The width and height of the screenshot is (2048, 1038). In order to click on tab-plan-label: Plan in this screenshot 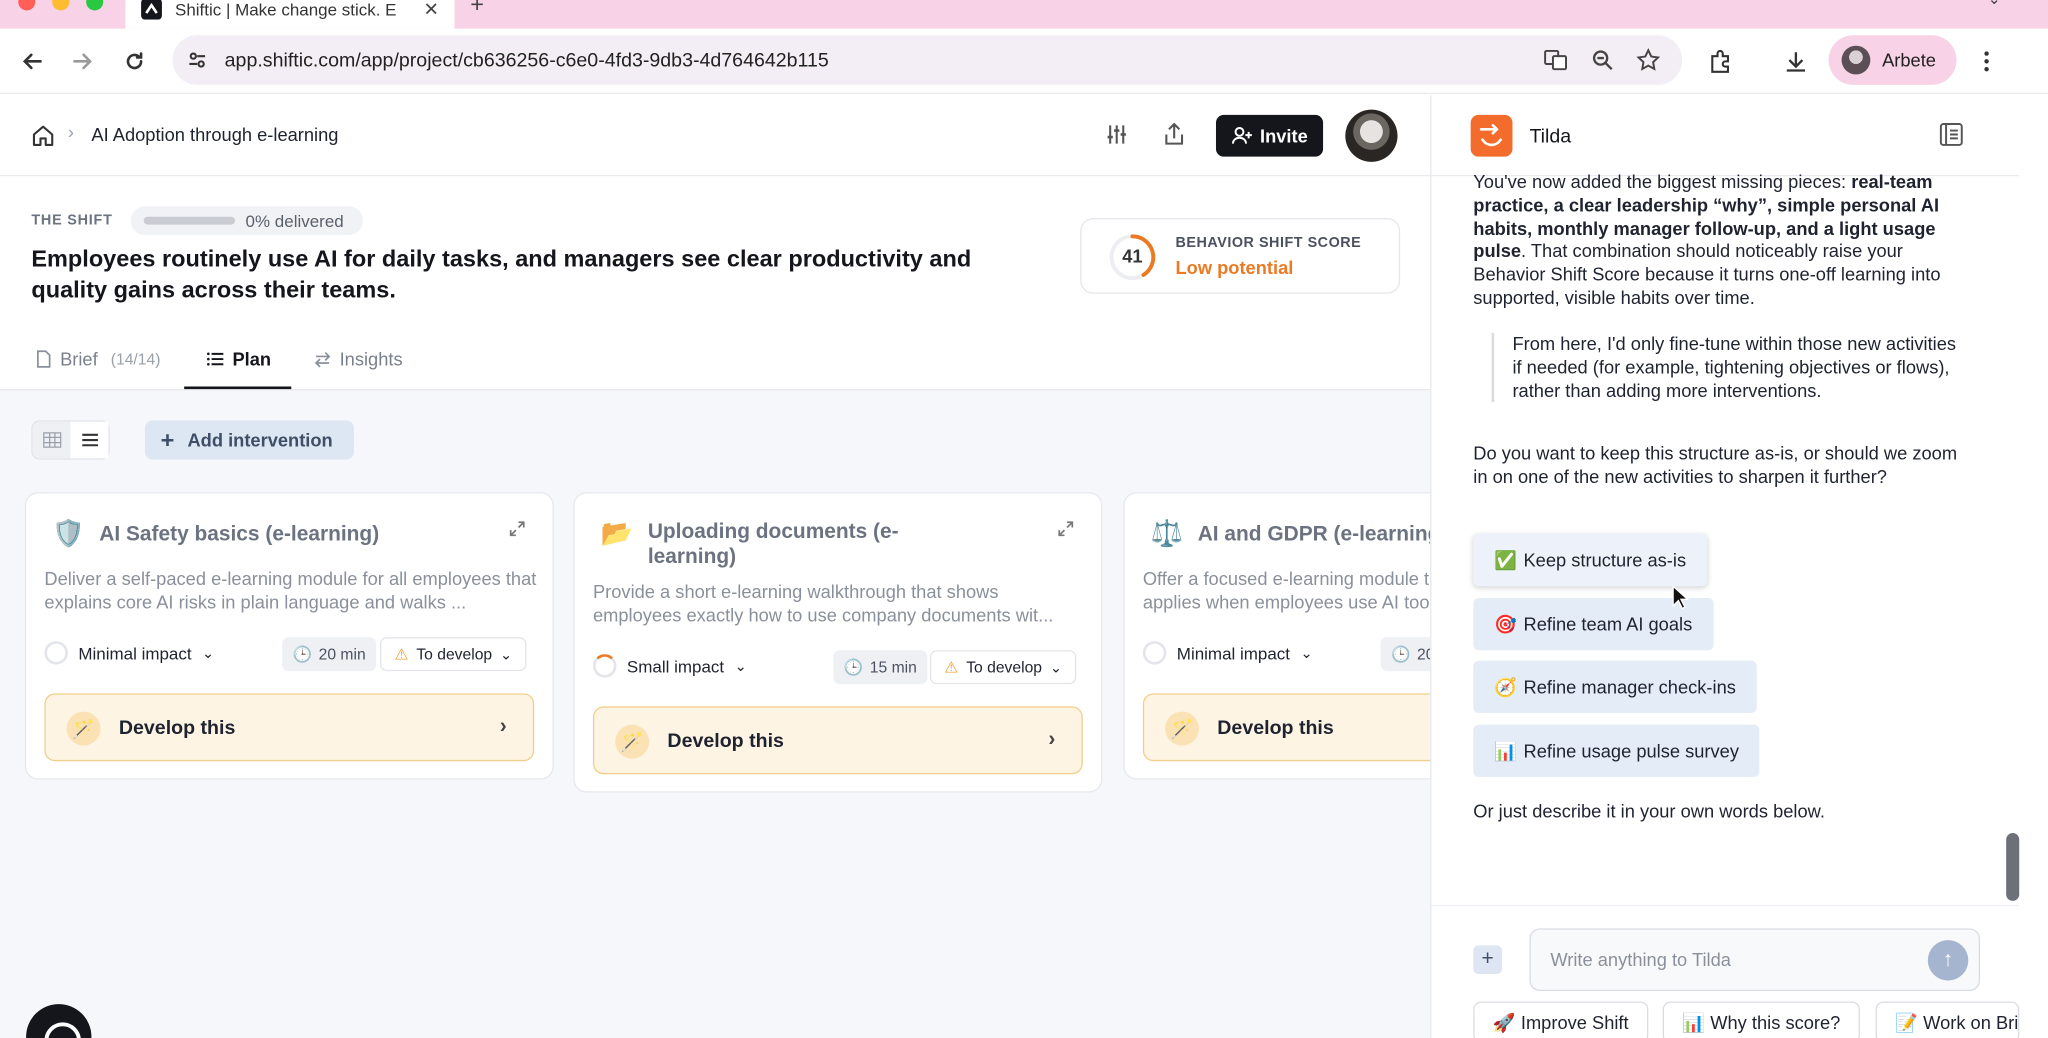, I will do `click(252, 359)`.